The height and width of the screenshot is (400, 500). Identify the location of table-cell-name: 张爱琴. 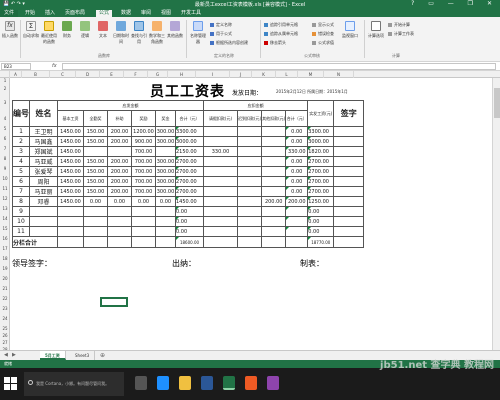
(43, 171).